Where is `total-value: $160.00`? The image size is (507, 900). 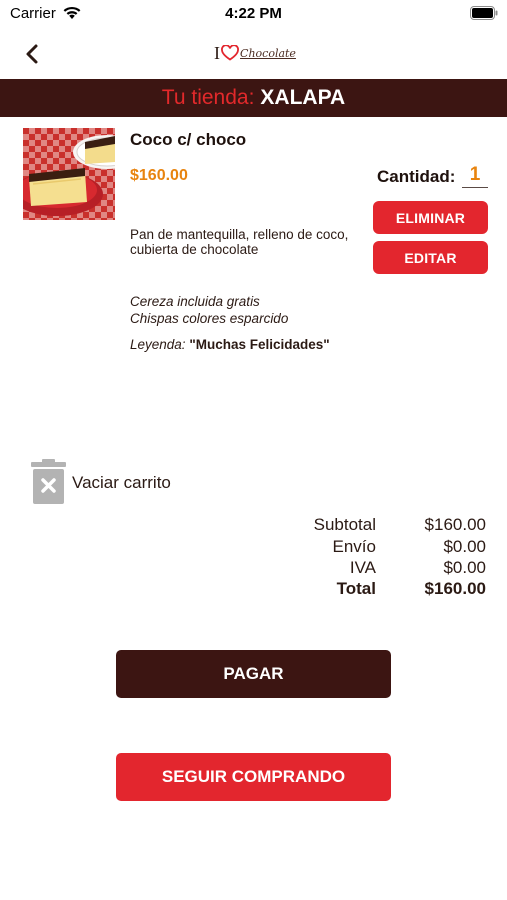 total-value: $160.00 is located at coordinates (455, 588).